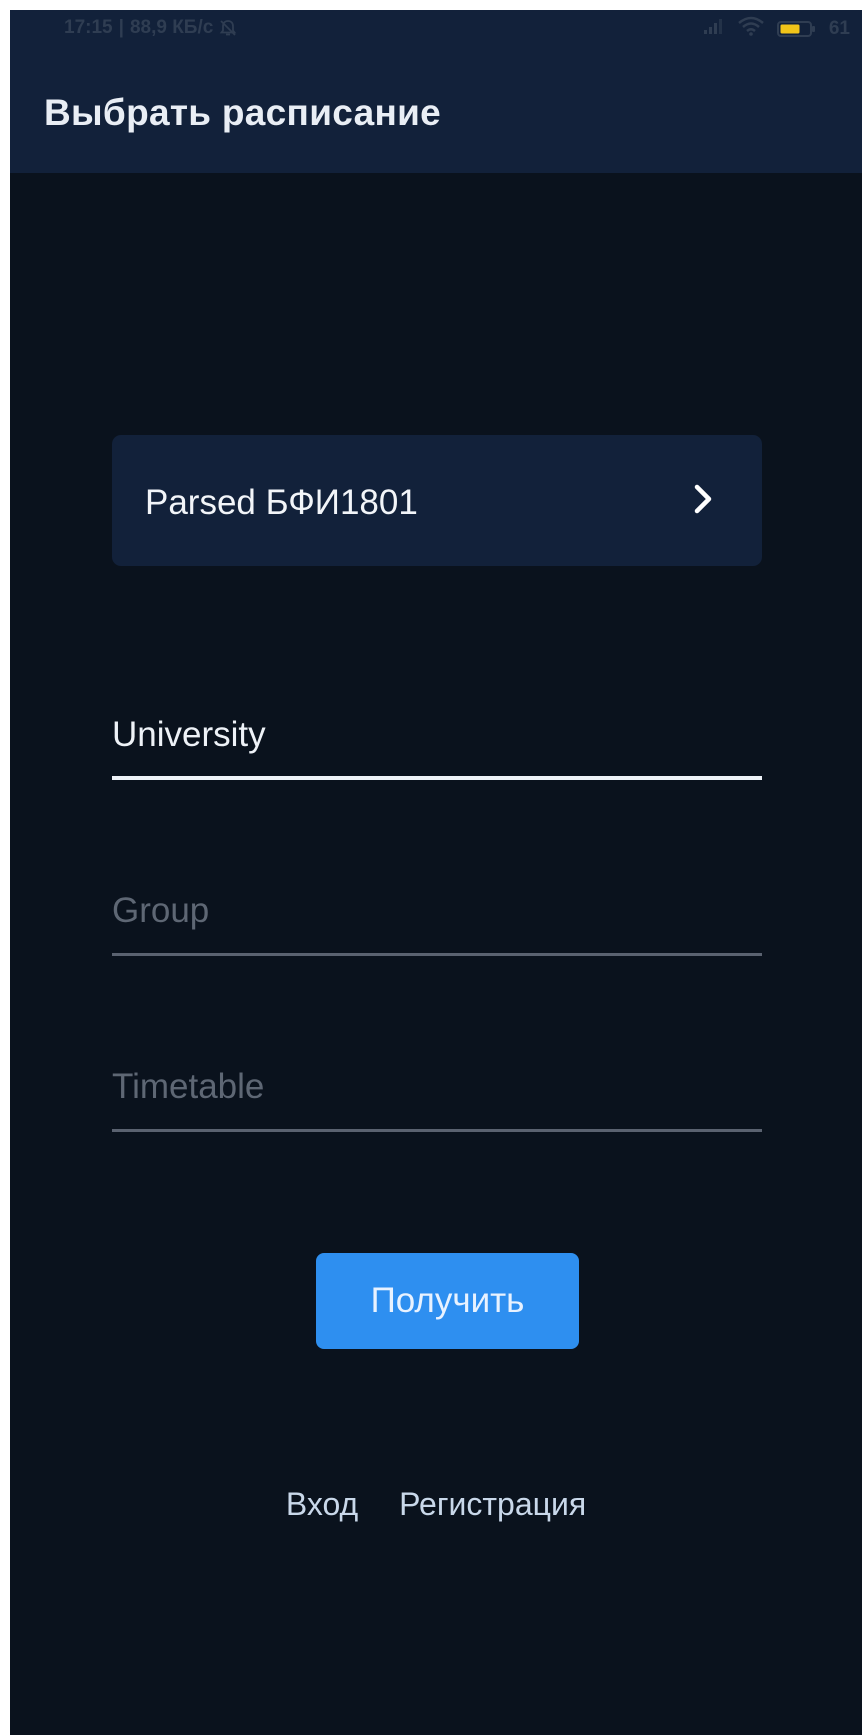 Image resolution: width=862 pixels, height=1735 pixels. I want to click on timetable-field, so click(437, 1092).